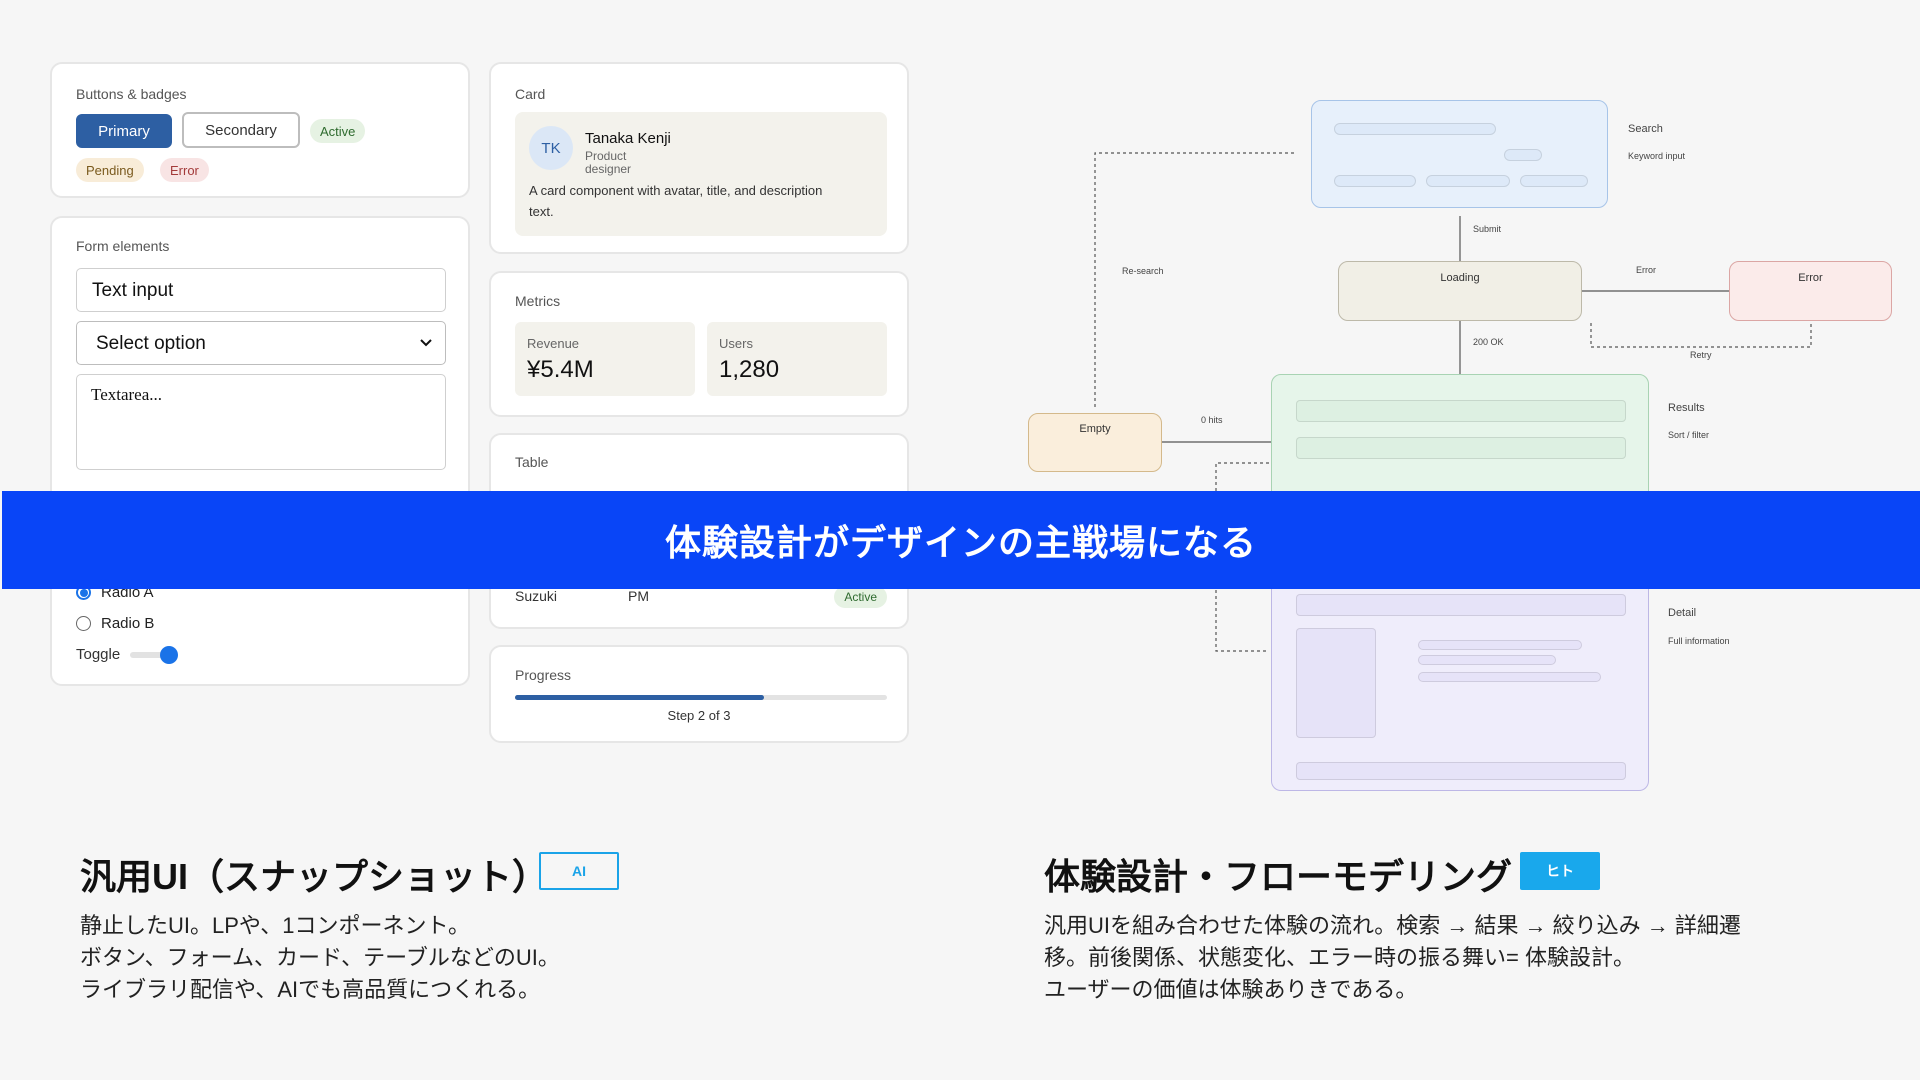 This screenshot has height=1080, width=1920. I want to click on metric-revenue: Revenue ¥5.4M, so click(605, 359).